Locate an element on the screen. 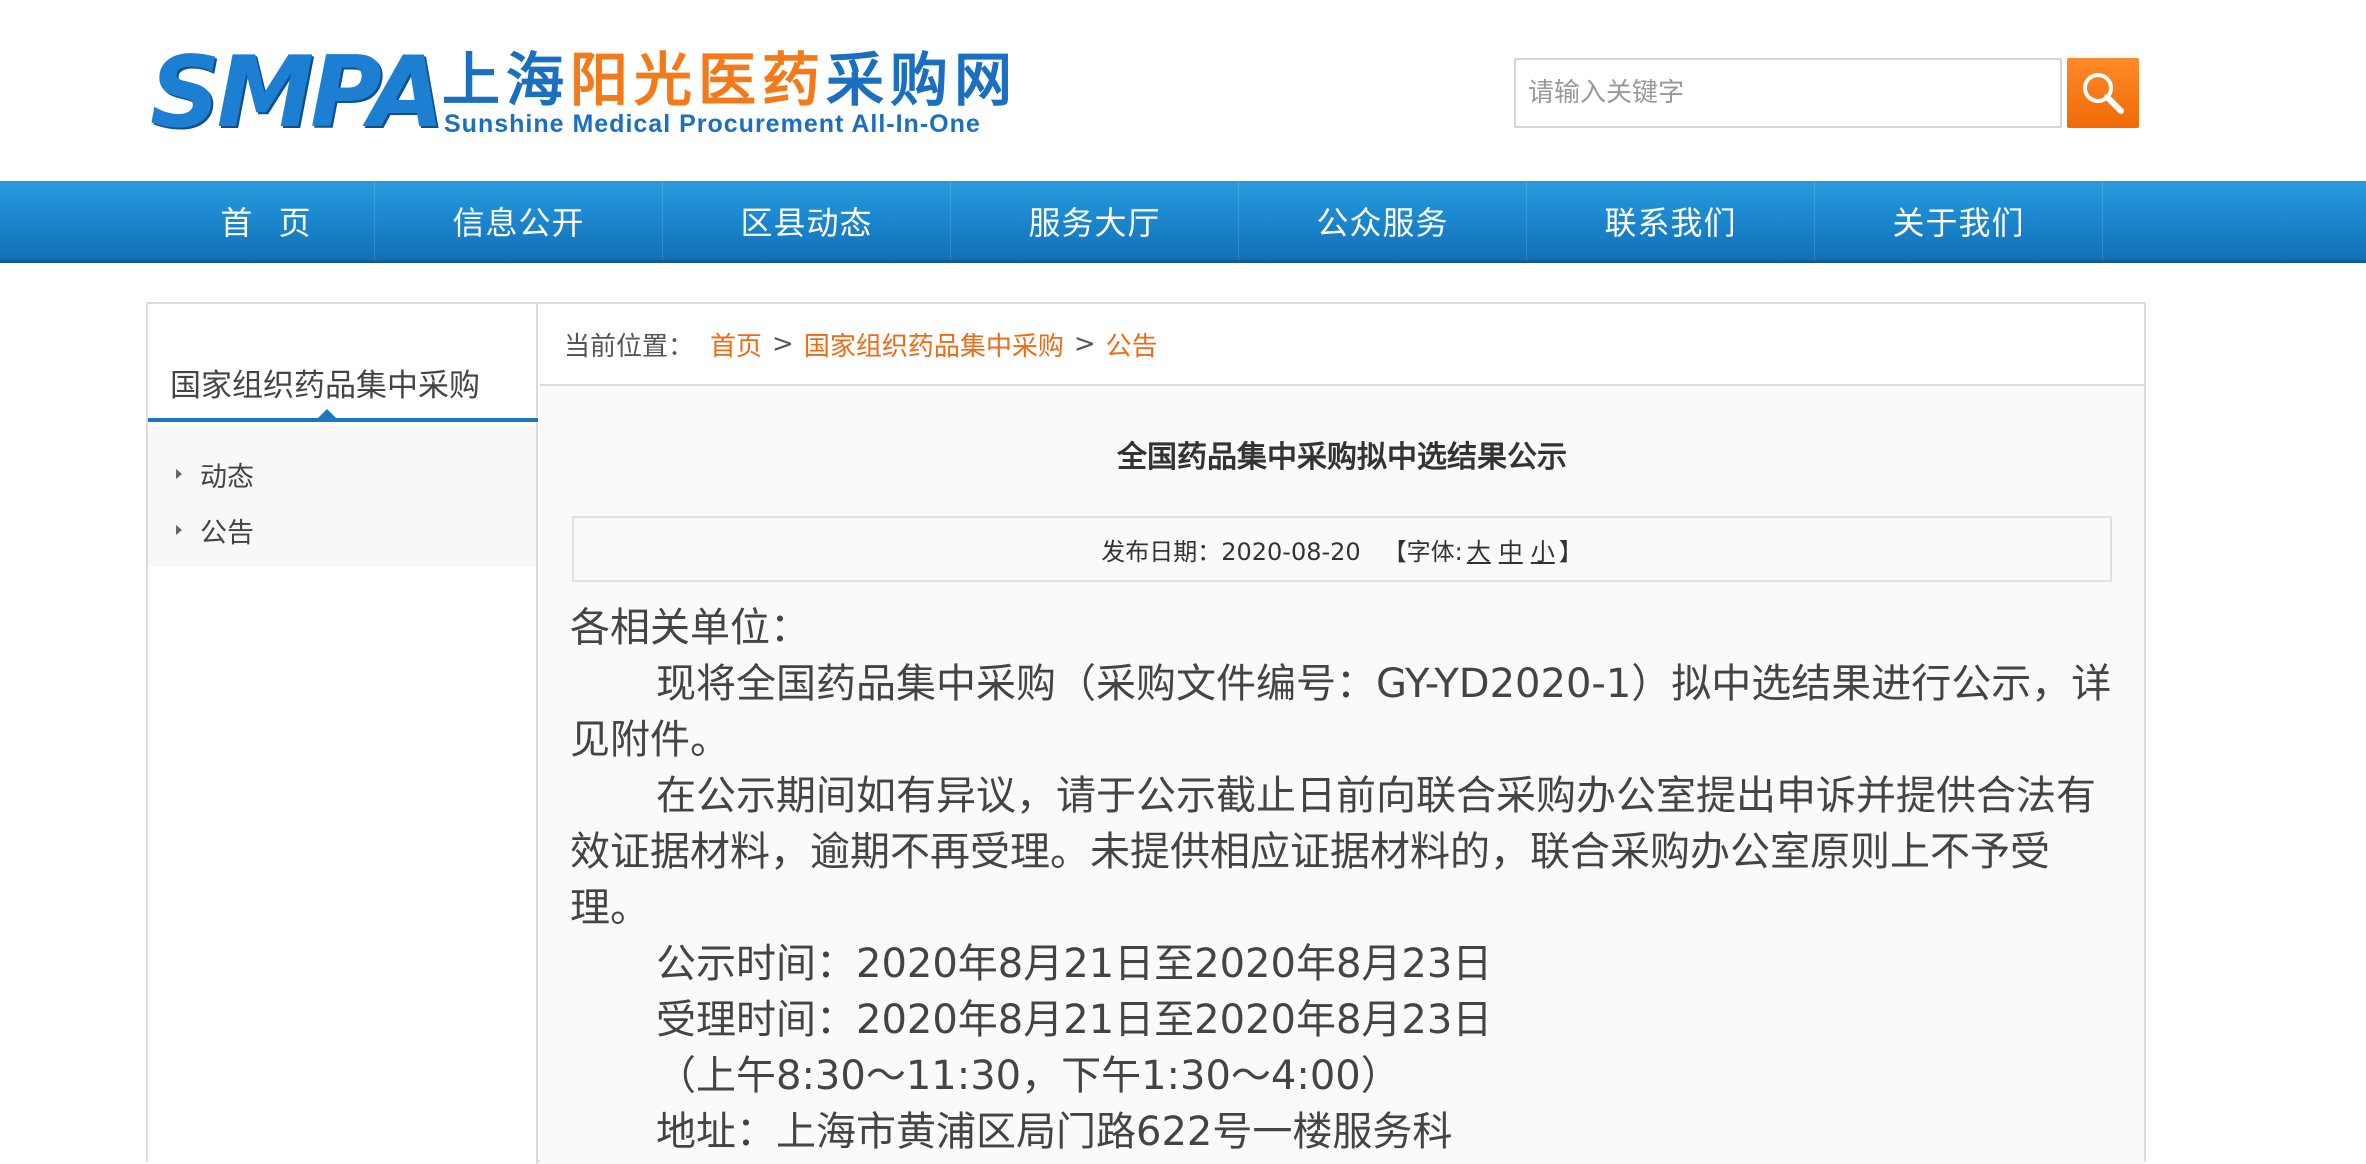 The image size is (2366, 1164). sidebar: 国家组织药品集中采购 动态 公告 is located at coordinates (343, 734).